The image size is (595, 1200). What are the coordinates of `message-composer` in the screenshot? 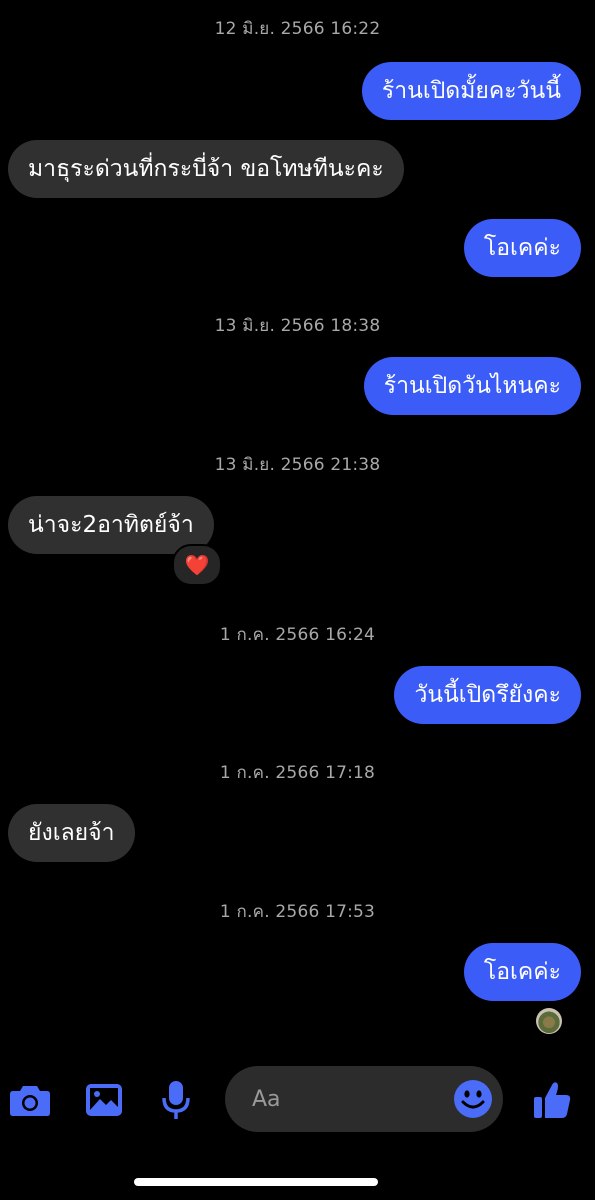 It's located at (297, 1100).